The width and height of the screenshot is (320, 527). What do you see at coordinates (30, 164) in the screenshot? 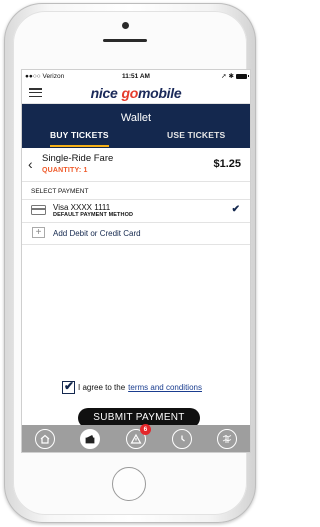
I see `chevron-left-icon: ‹` at bounding box center [30, 164].